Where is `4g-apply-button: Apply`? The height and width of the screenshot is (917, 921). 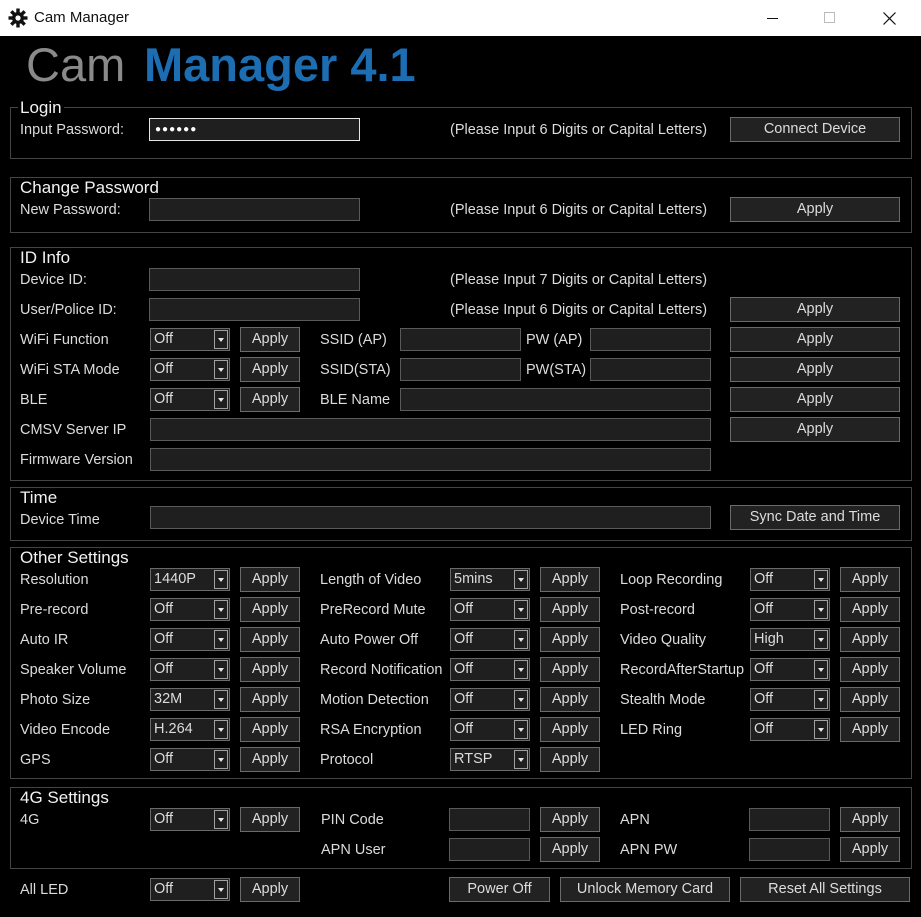
4g-apply-button: Apply is located at coordinates (270, 819).